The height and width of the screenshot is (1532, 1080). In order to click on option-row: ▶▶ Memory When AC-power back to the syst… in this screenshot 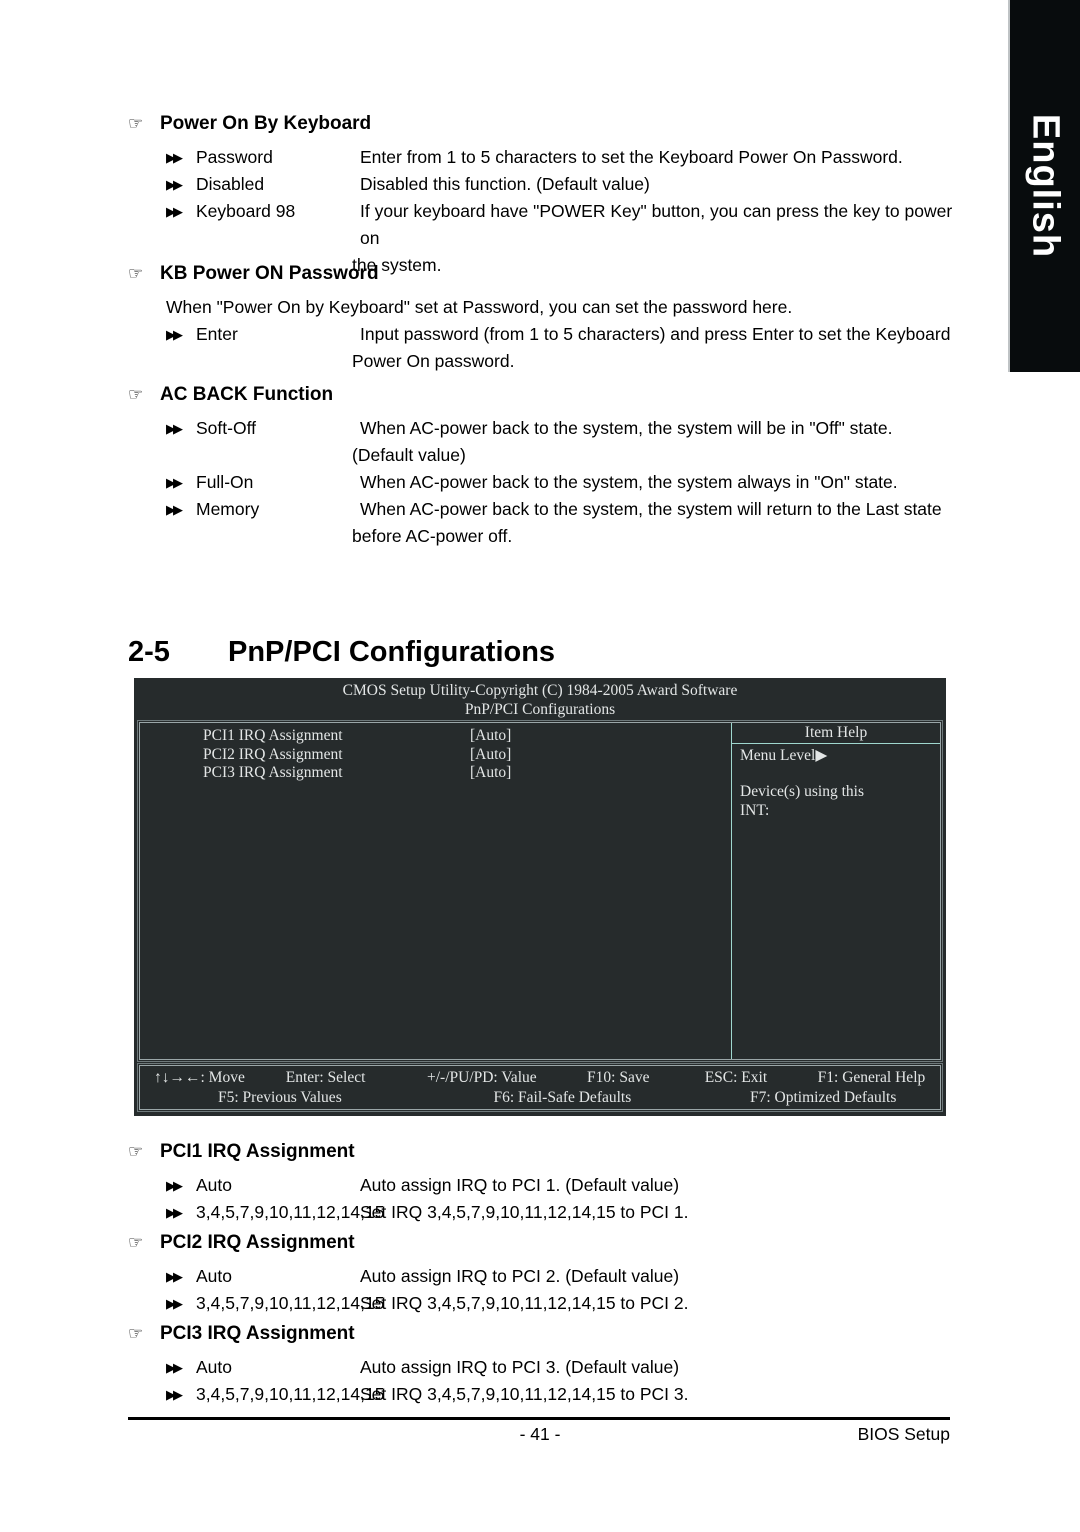, I will do `click(548, 509)`.